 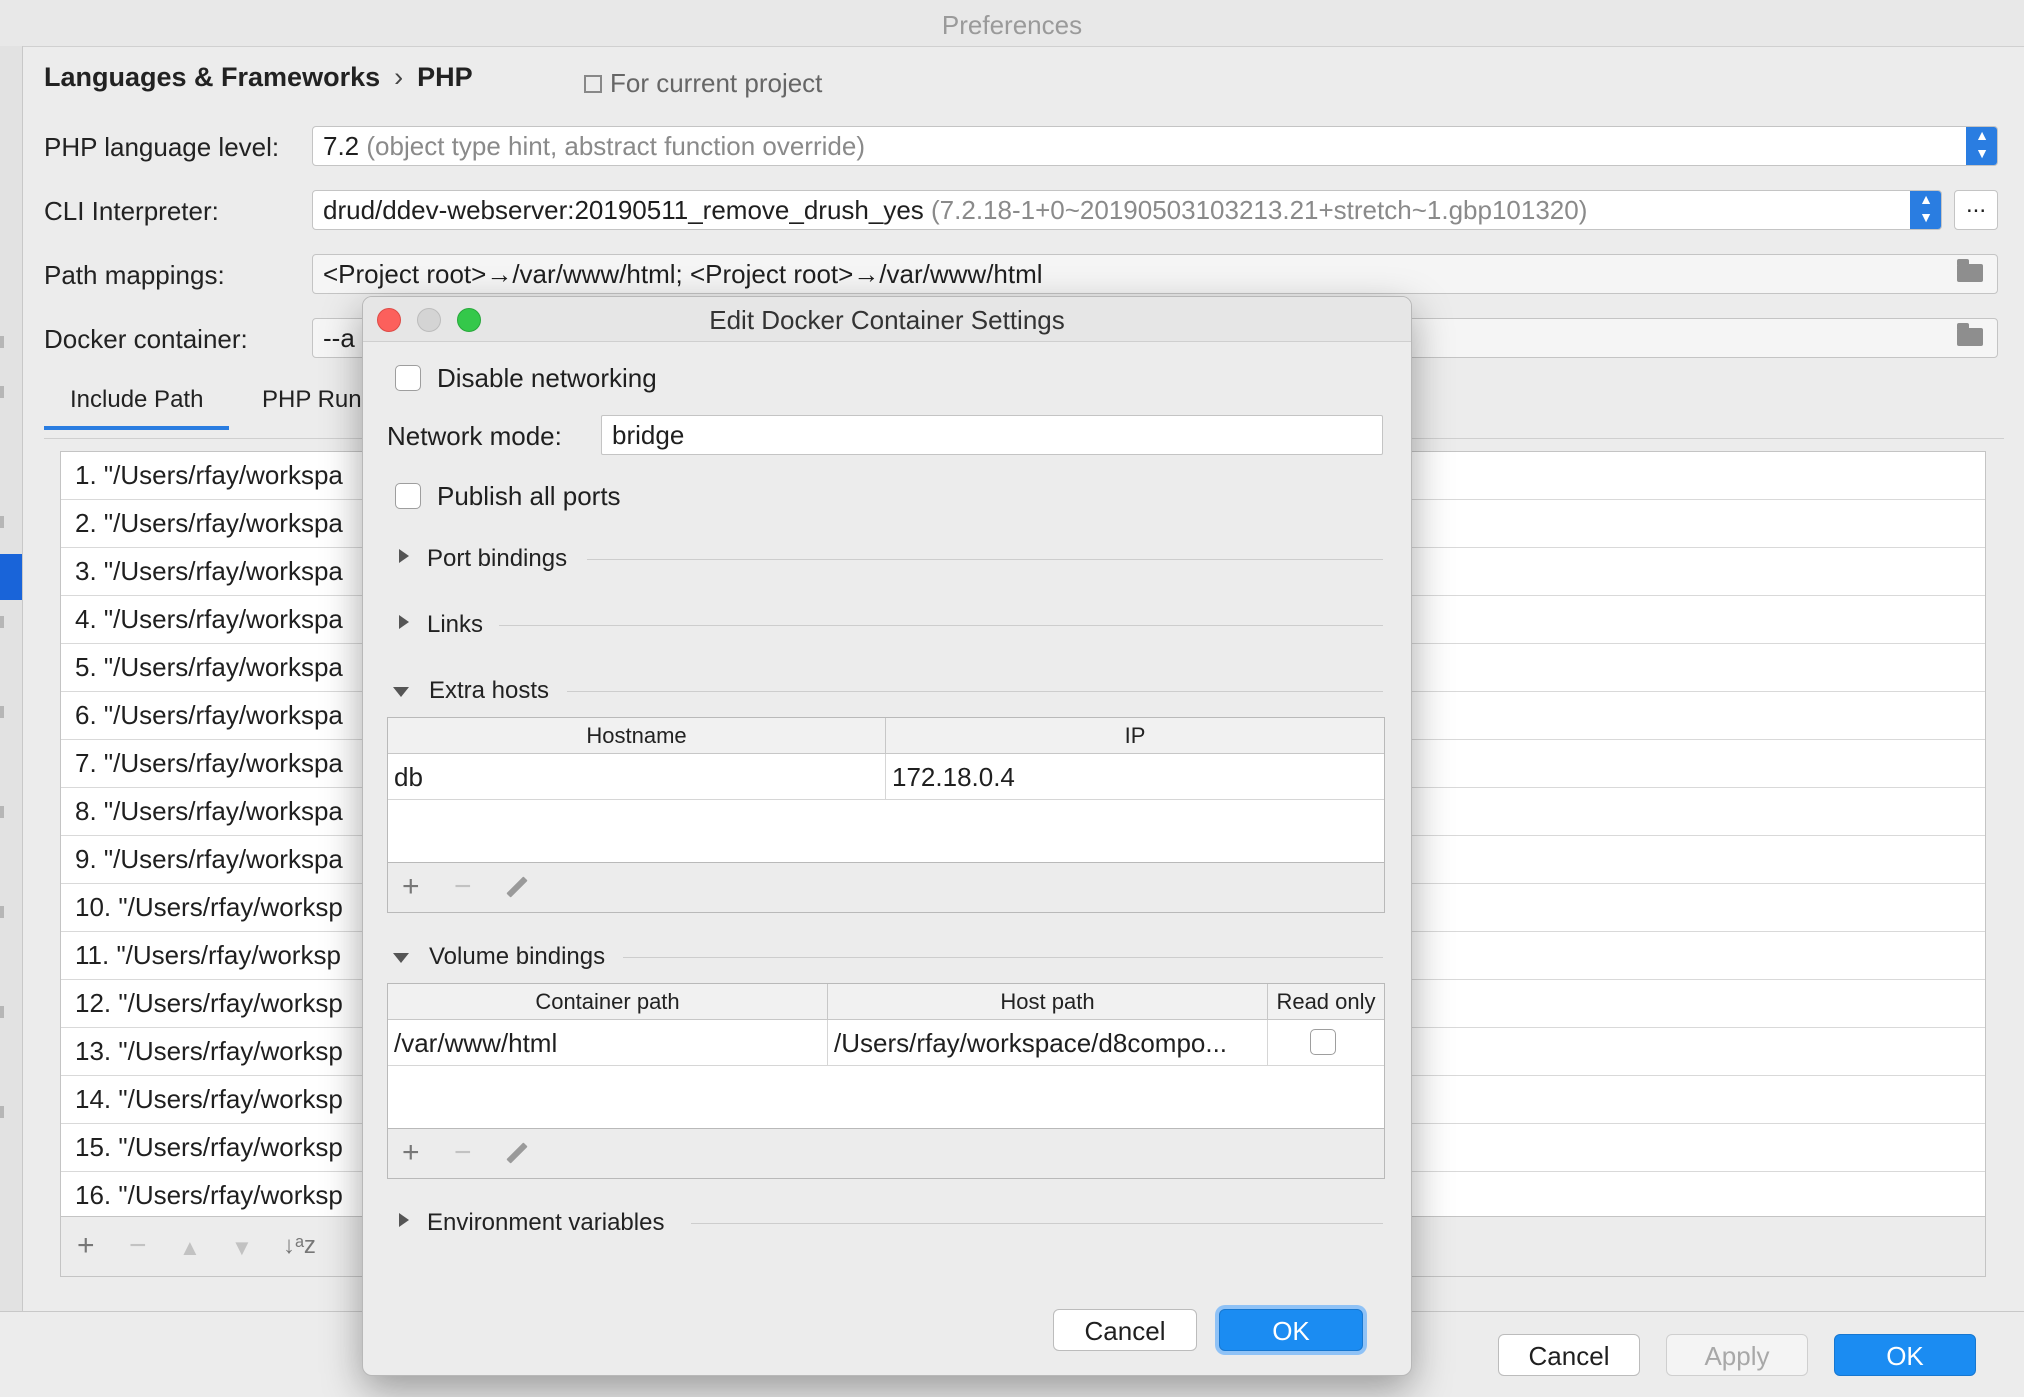 What do you see at coordinates (1135, 777) in the screenshot?
I see `table-cell-ip: 172.18.0.4` at bounding box center [1135, 777].